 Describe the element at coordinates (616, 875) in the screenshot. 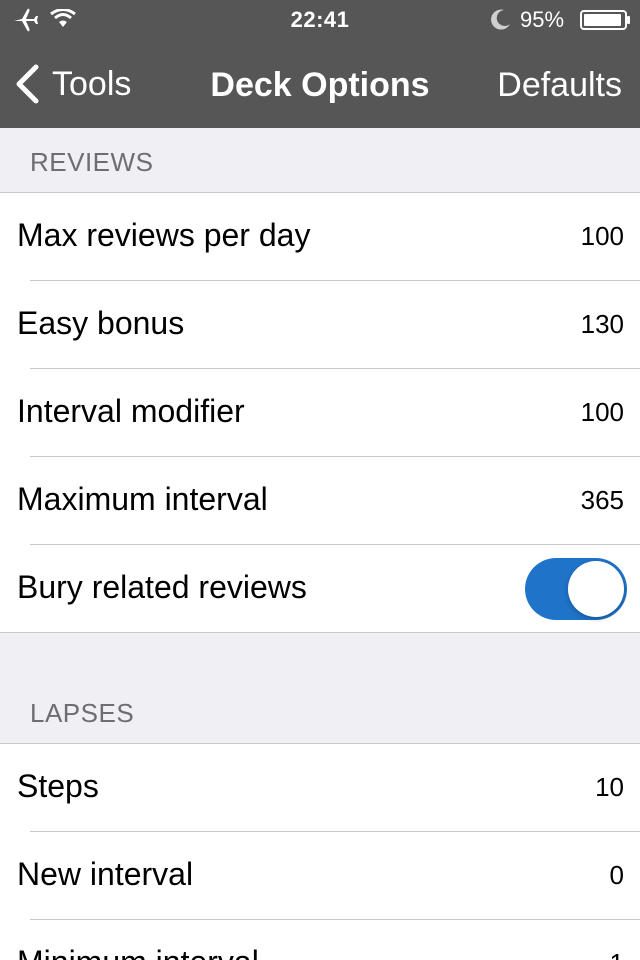

I see `row-value: 0` at that location.